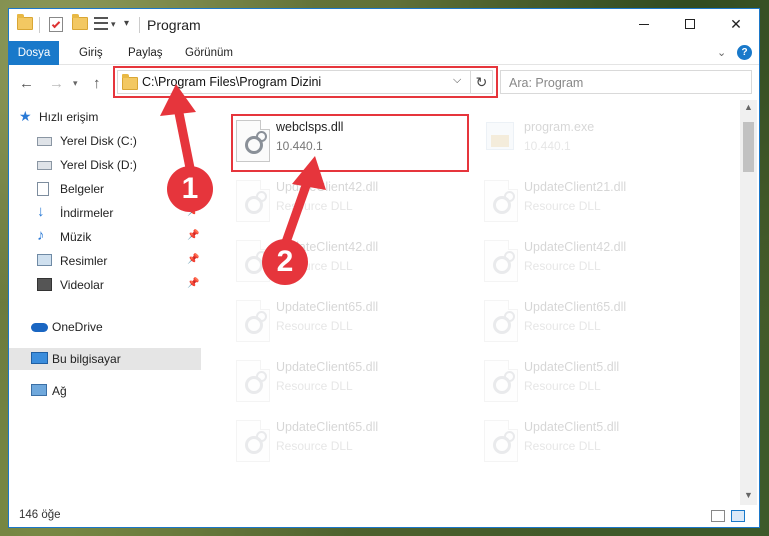  Describe the element at coordinates (690, 24) in the screenshot. I see `maximize-button` at that location.